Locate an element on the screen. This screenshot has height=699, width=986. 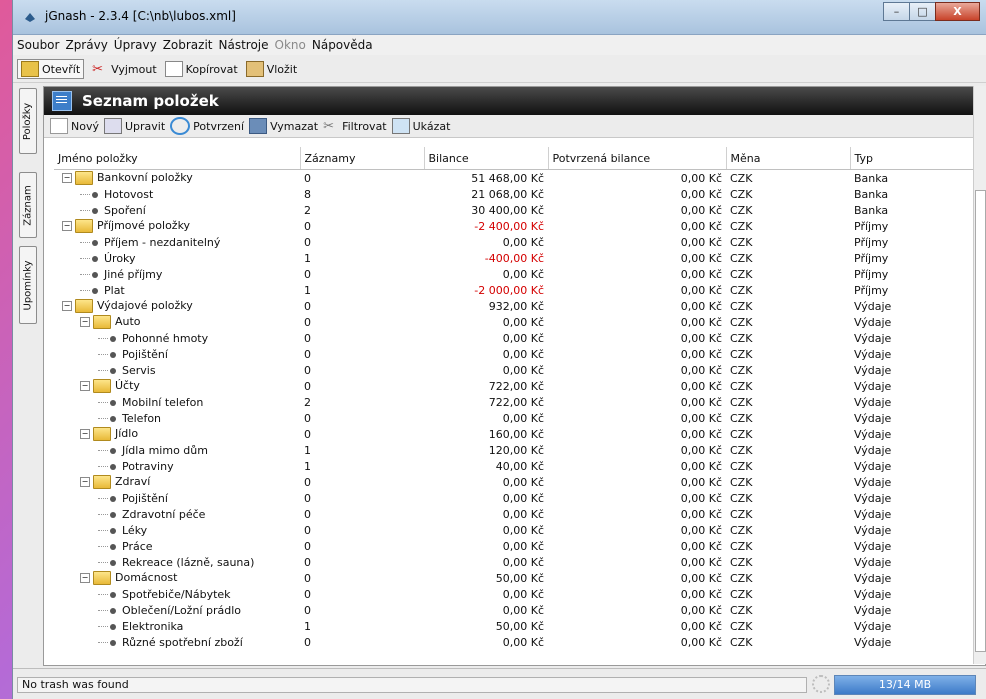
account-name: Bankovní položky is located at coordinates (145, 177).